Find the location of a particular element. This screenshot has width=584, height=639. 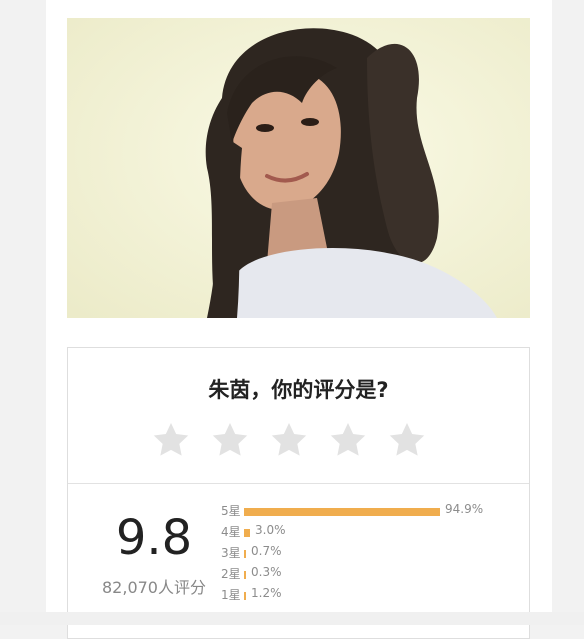

distribution-percent: 1.2% is located at coordinates (266, 593).